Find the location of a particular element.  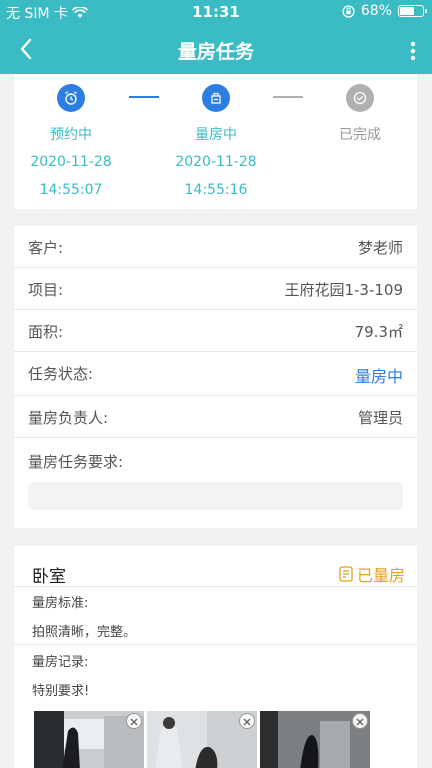

owner-value: 管理员 is located at coordinates (380, 418).